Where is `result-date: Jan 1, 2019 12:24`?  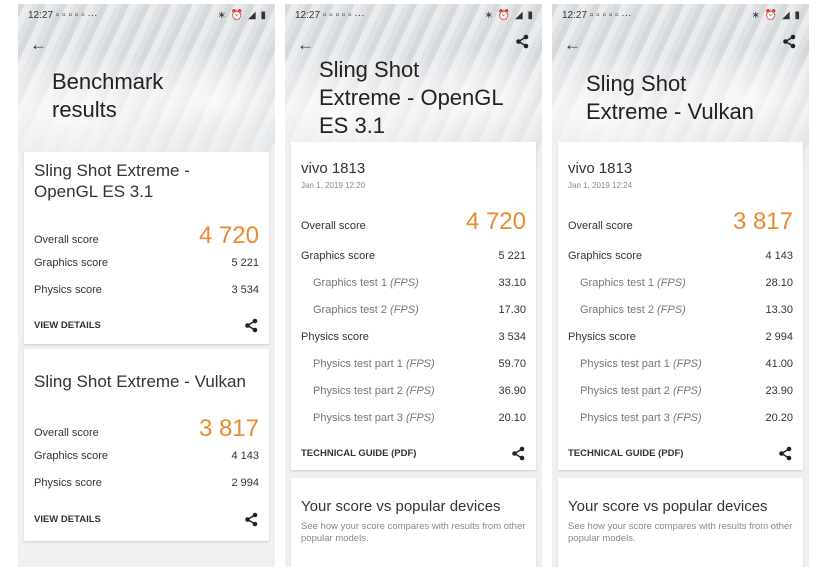 result-date: Jan 1, 2019 12:24 is located at coordinates (600, 185).